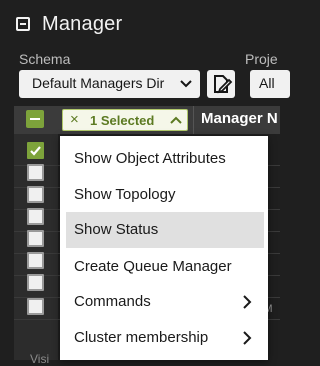 The height and width of the screenshot is (366, 320). I want to click on select-all-checkbox, so click(35, 119).